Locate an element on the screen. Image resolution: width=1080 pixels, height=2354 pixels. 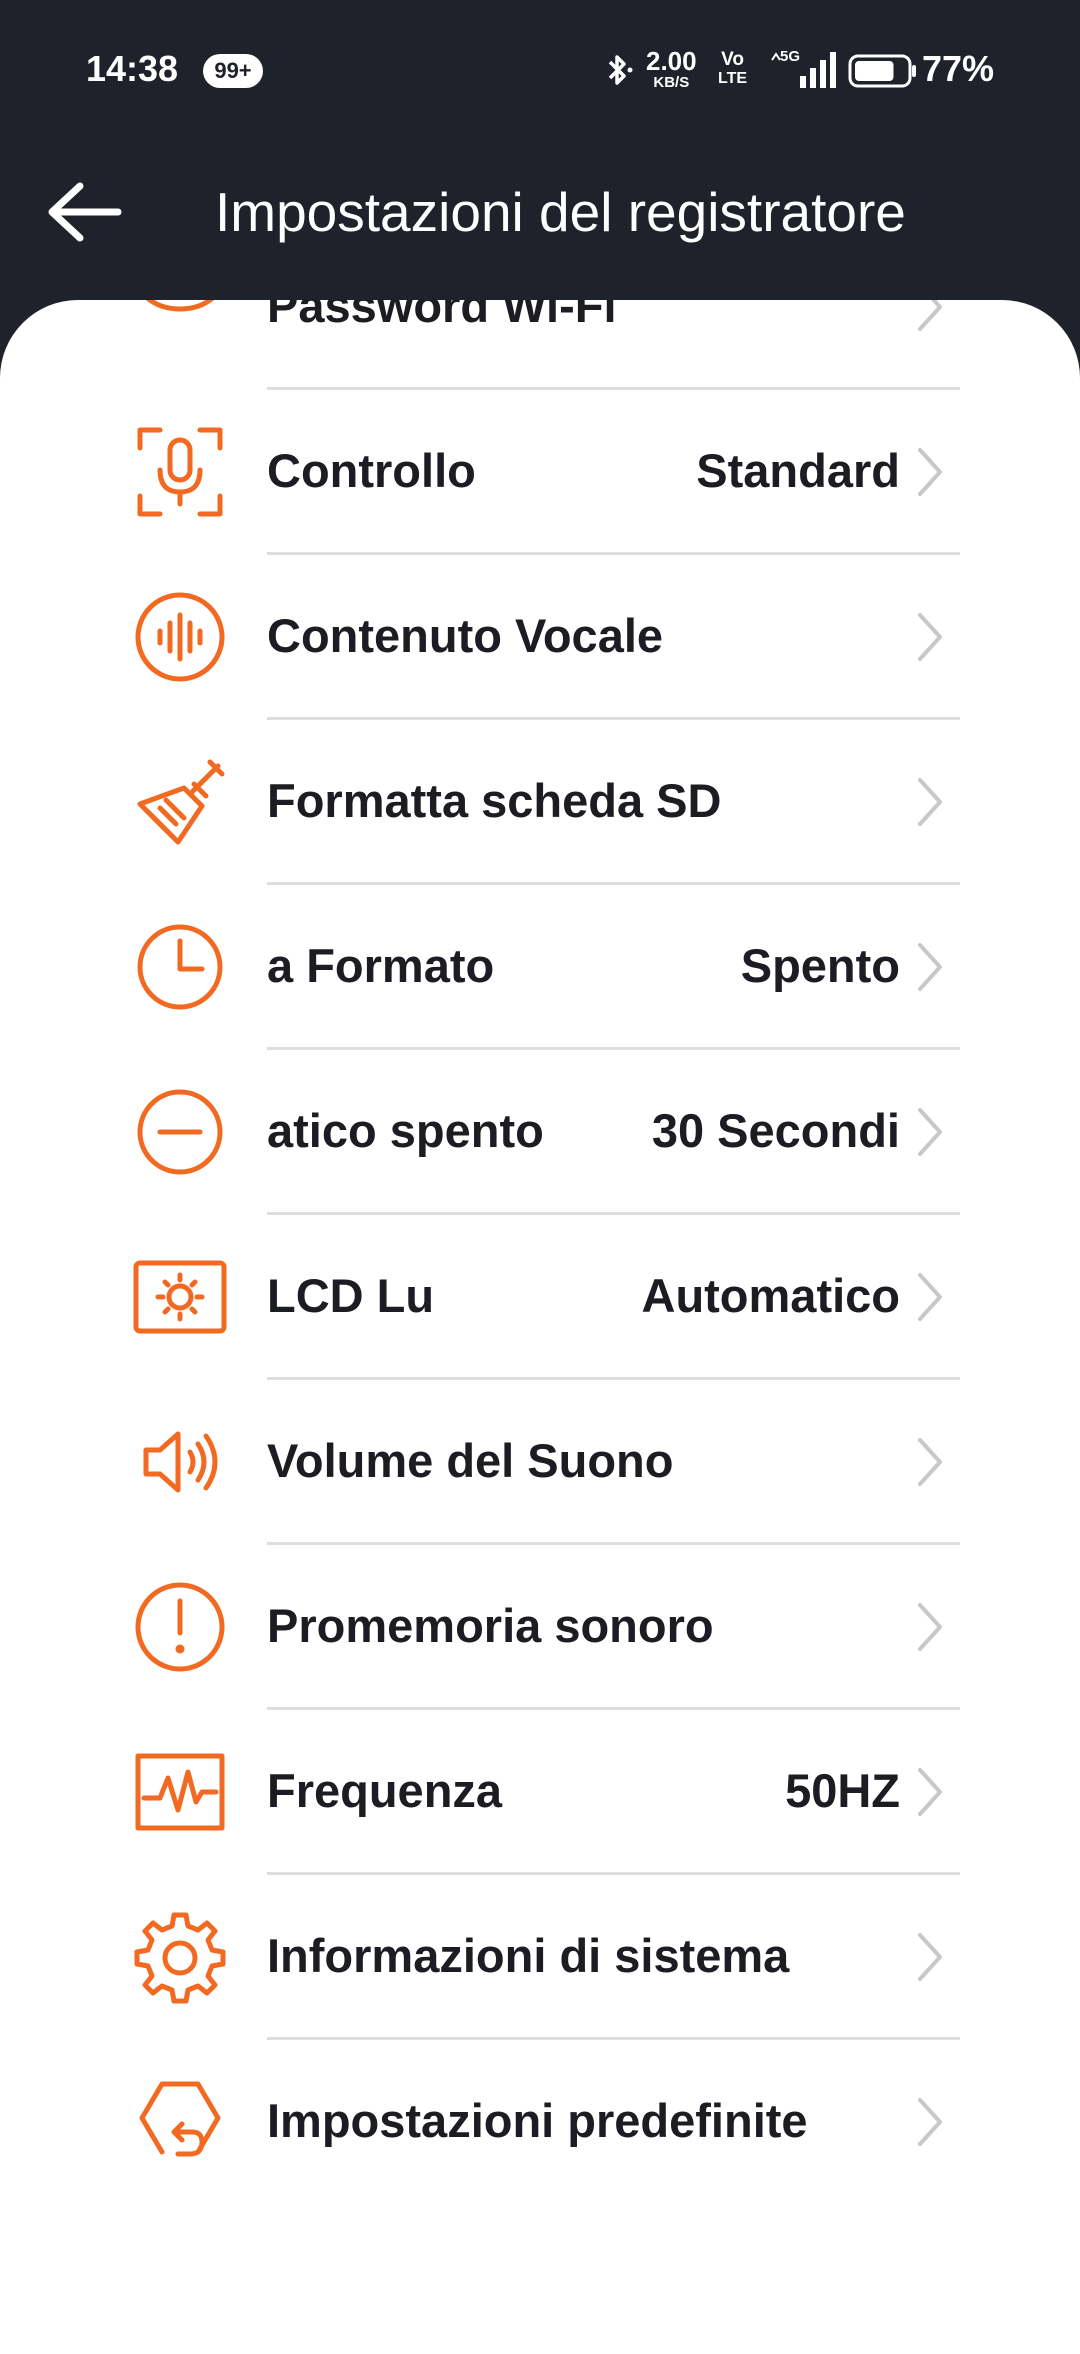
settings-row-label: Formatta scheda SD is located at coordinates (494, 800).